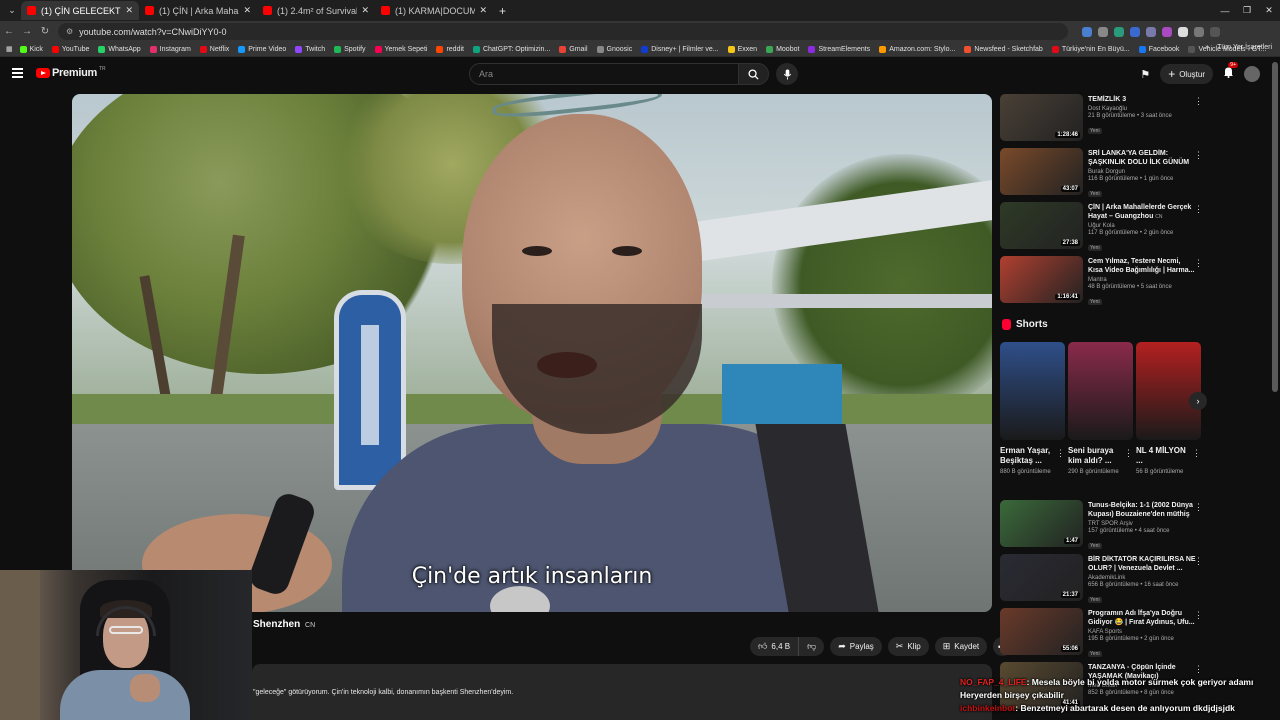  What do you see at coordinates (742, 49) in the screenshot?
I see `bookmark-item: Exxen` at bounding box center [742, 49].